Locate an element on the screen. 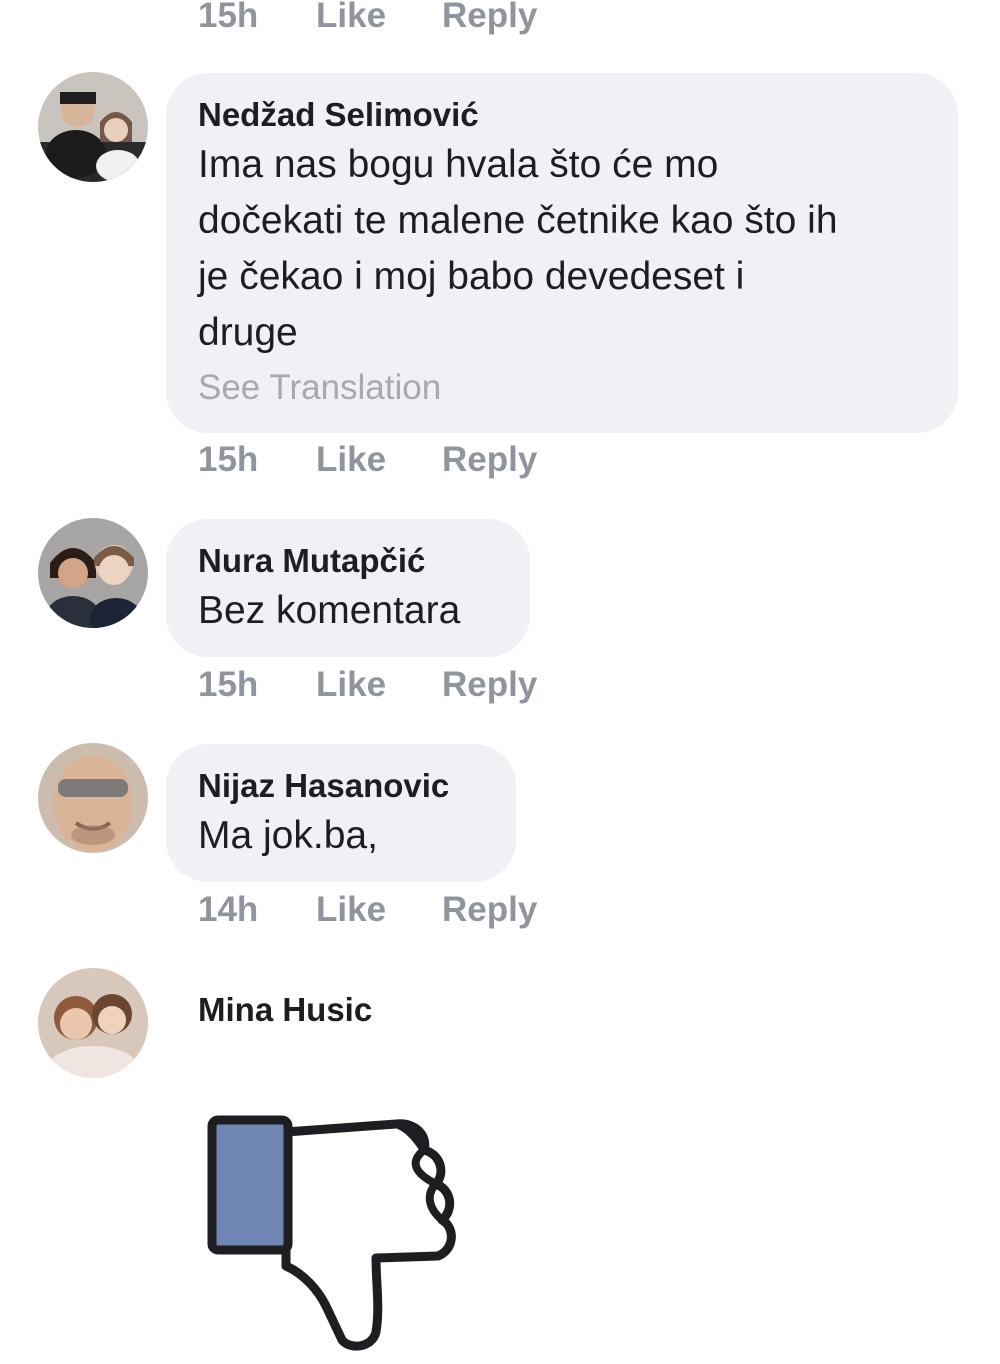 The image size is (1000, 1364). comment-text: Bez komentara is located at coordinates (329, 610).